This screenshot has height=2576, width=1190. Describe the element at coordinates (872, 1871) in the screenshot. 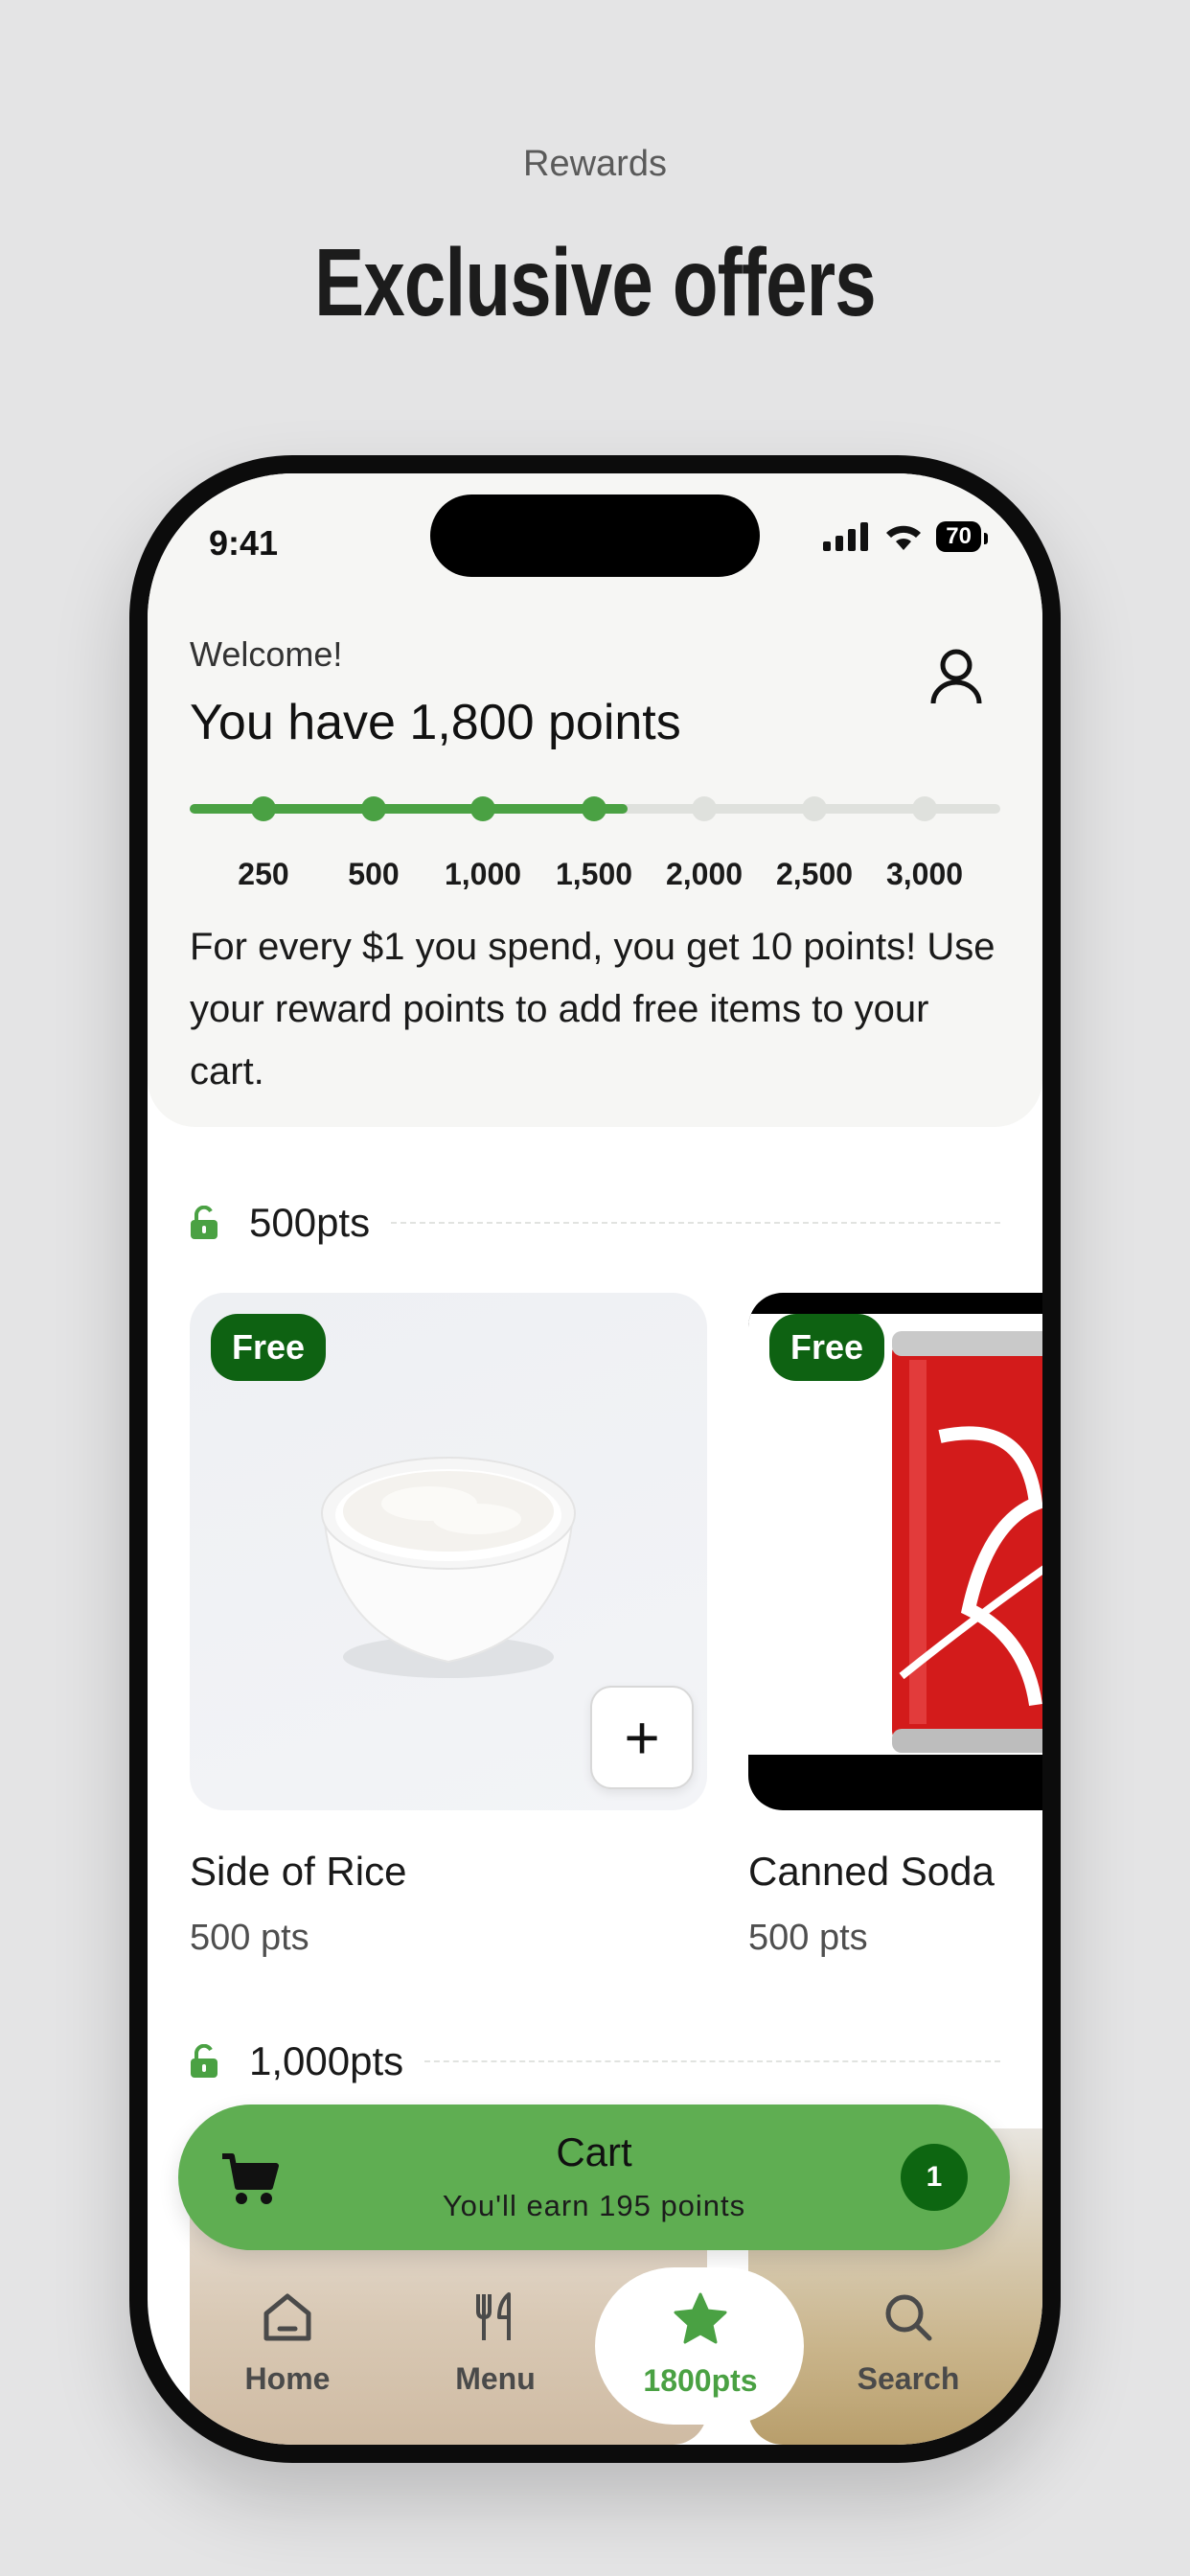

I see `item-name: Canned Soda` at that location.